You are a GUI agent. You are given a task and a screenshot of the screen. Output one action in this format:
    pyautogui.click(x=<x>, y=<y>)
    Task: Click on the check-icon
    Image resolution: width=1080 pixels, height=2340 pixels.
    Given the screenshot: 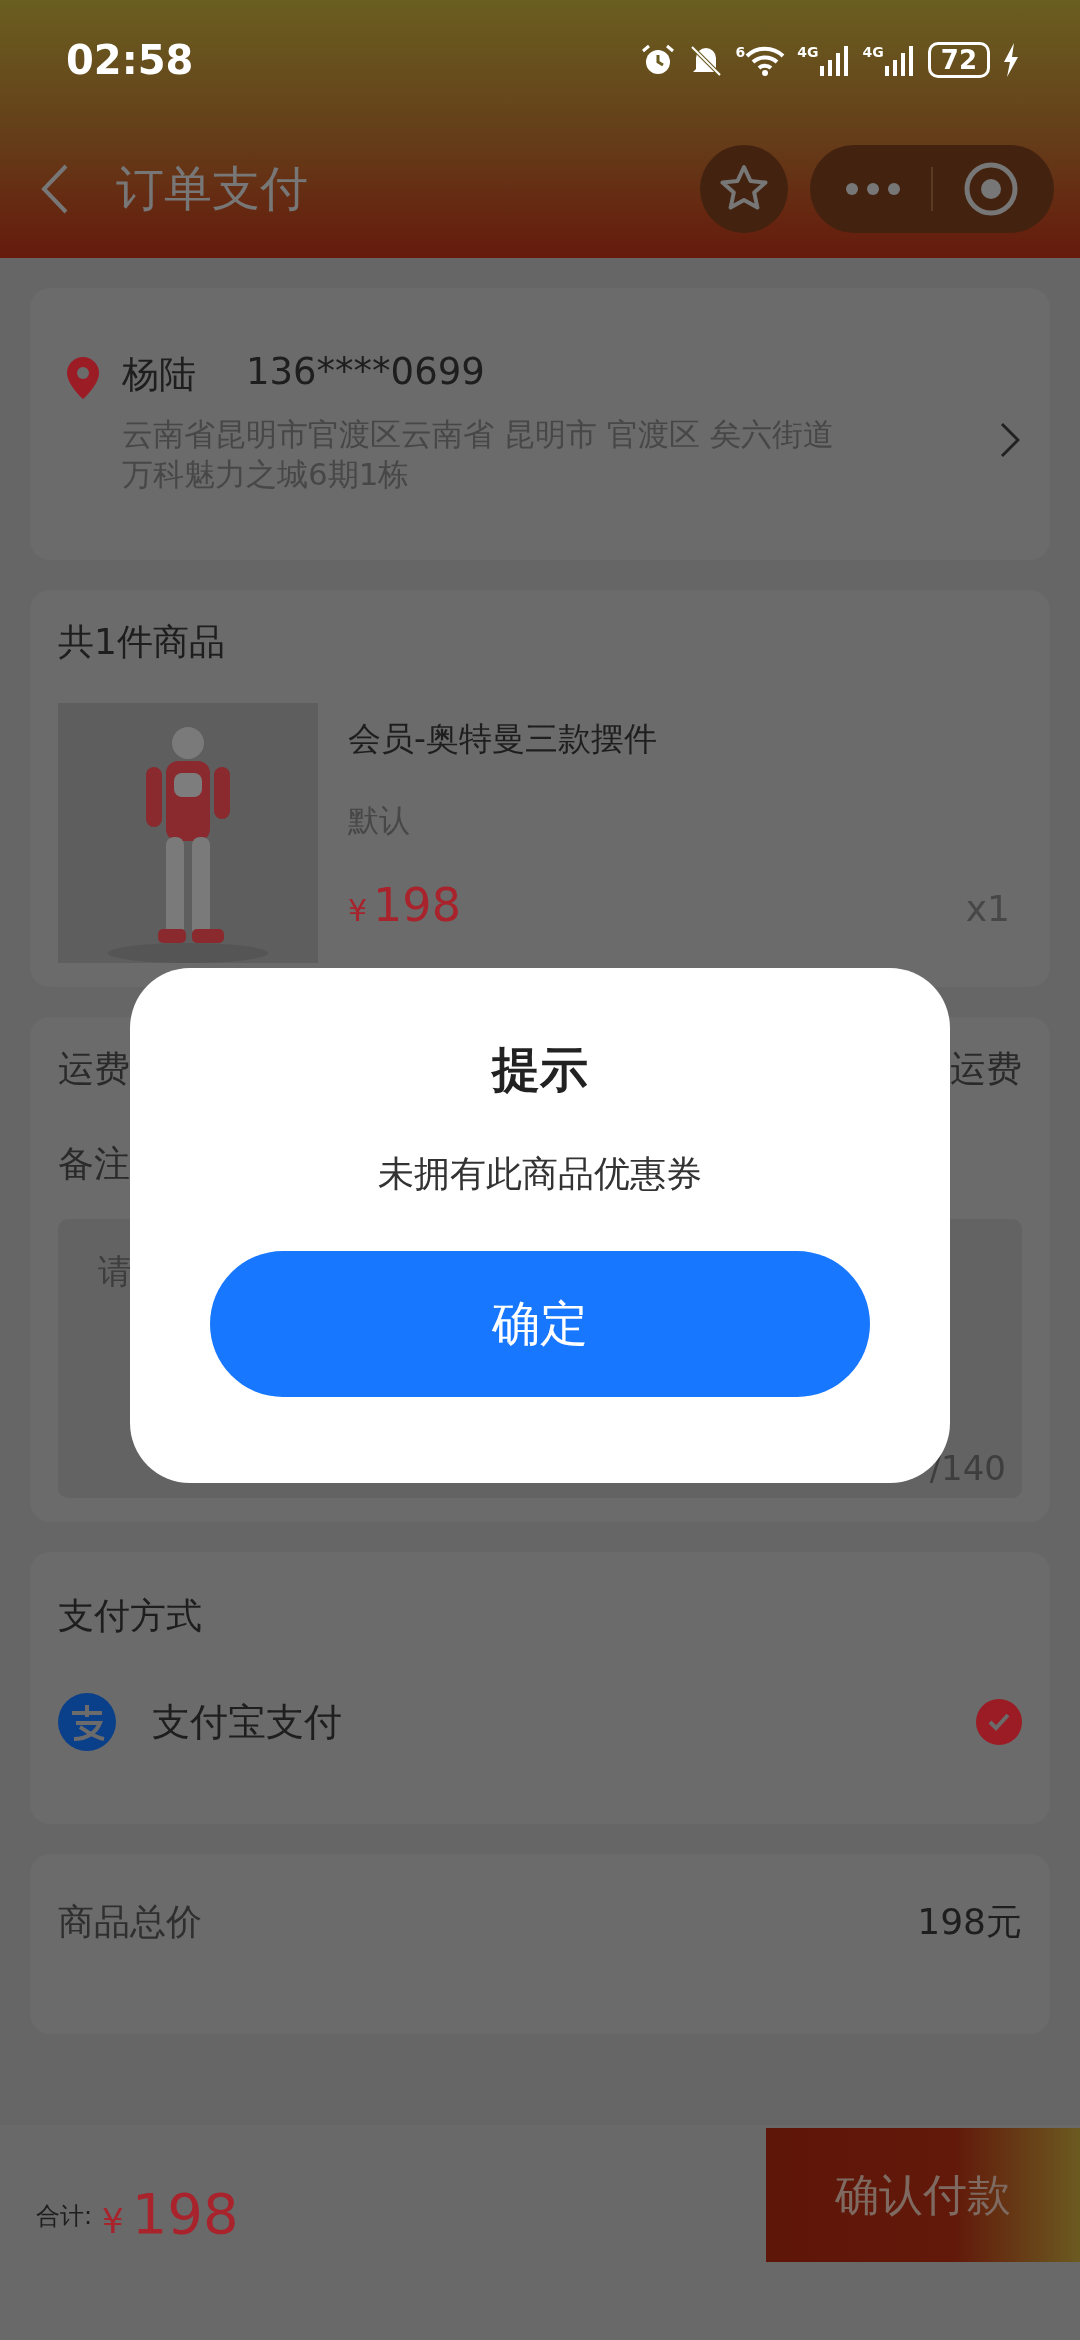 What is the action you would take?
    pyautogui.click(x=999, y=1722)
    